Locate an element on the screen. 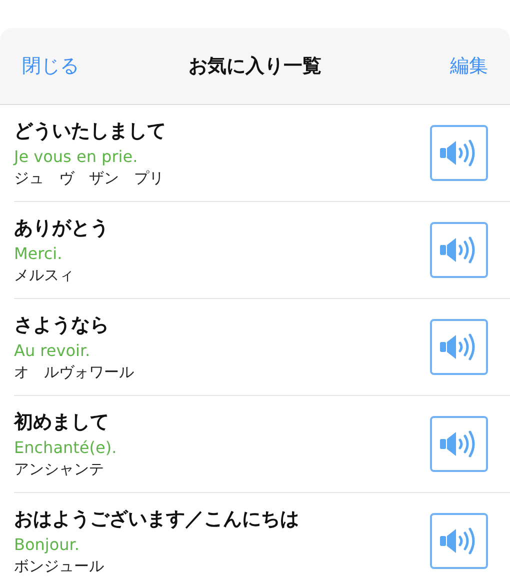  japanese-phrase: どういたしまして is located at coordinates (90, 131).